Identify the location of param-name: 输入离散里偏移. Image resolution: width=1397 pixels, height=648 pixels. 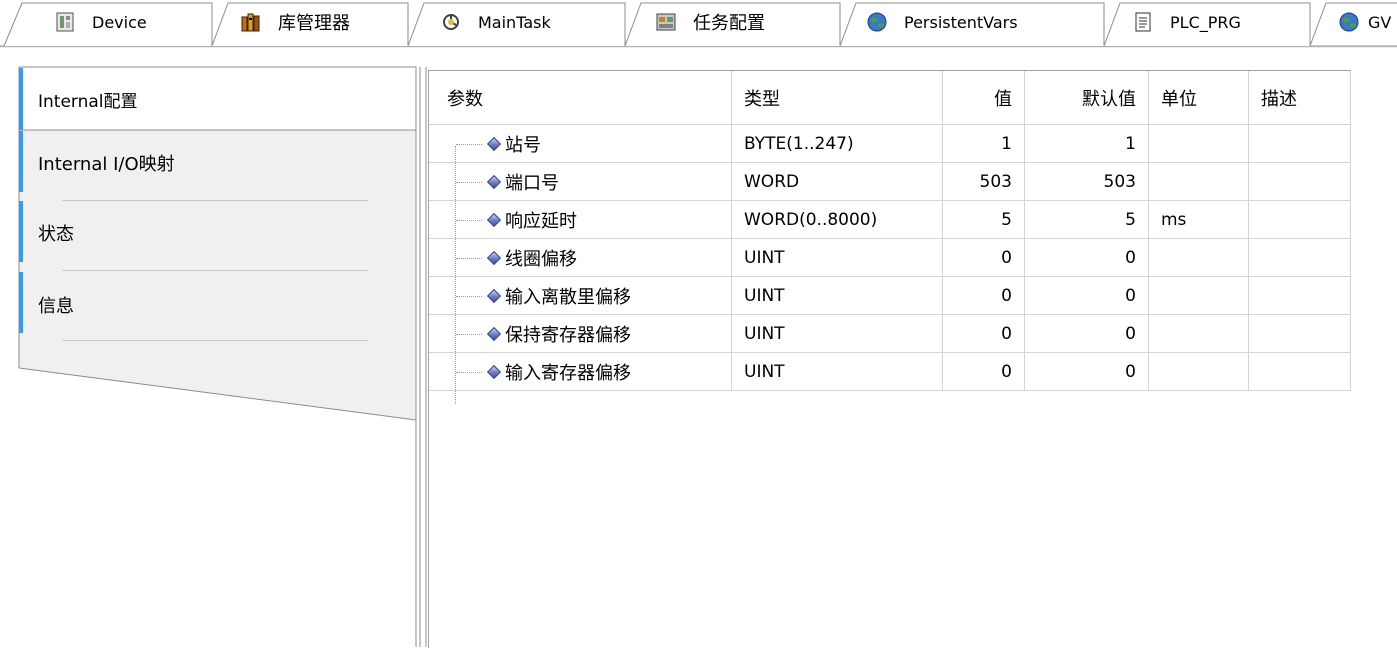
(568, 297).